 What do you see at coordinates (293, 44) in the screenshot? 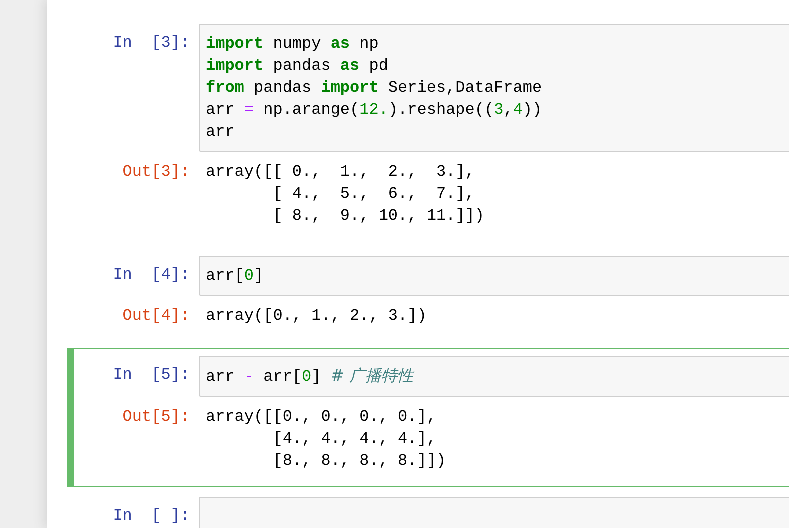
I see `code-line: import numpy as np` at bounding box center [293, 44].